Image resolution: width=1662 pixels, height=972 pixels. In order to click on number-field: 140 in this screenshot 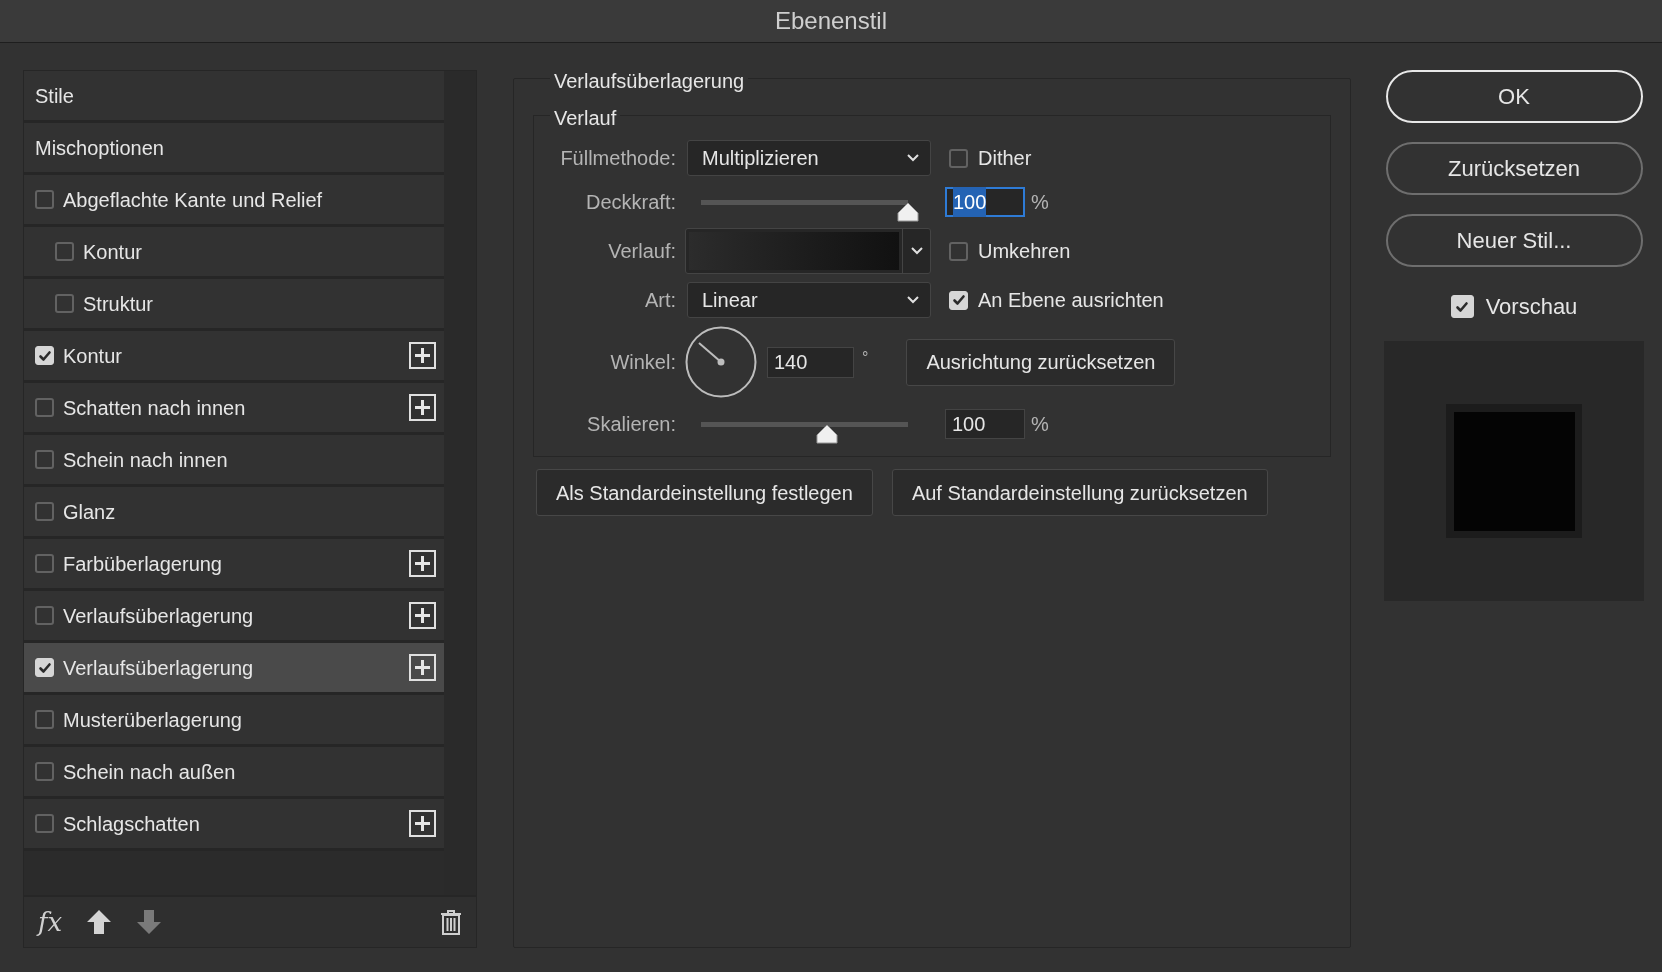, I will do `click(810, 362)`.